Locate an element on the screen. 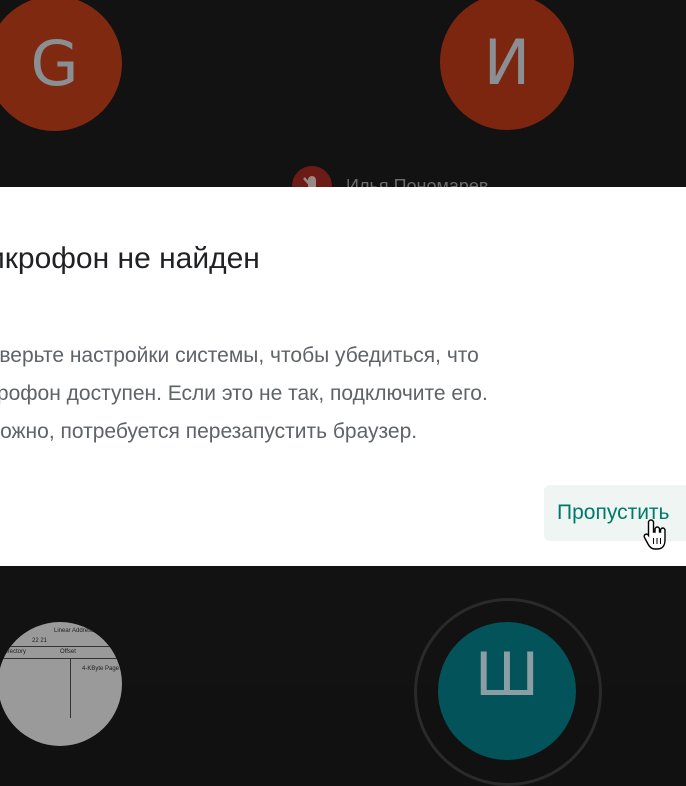  thumbnail-text: Offset is located at coordinates (68, 652).